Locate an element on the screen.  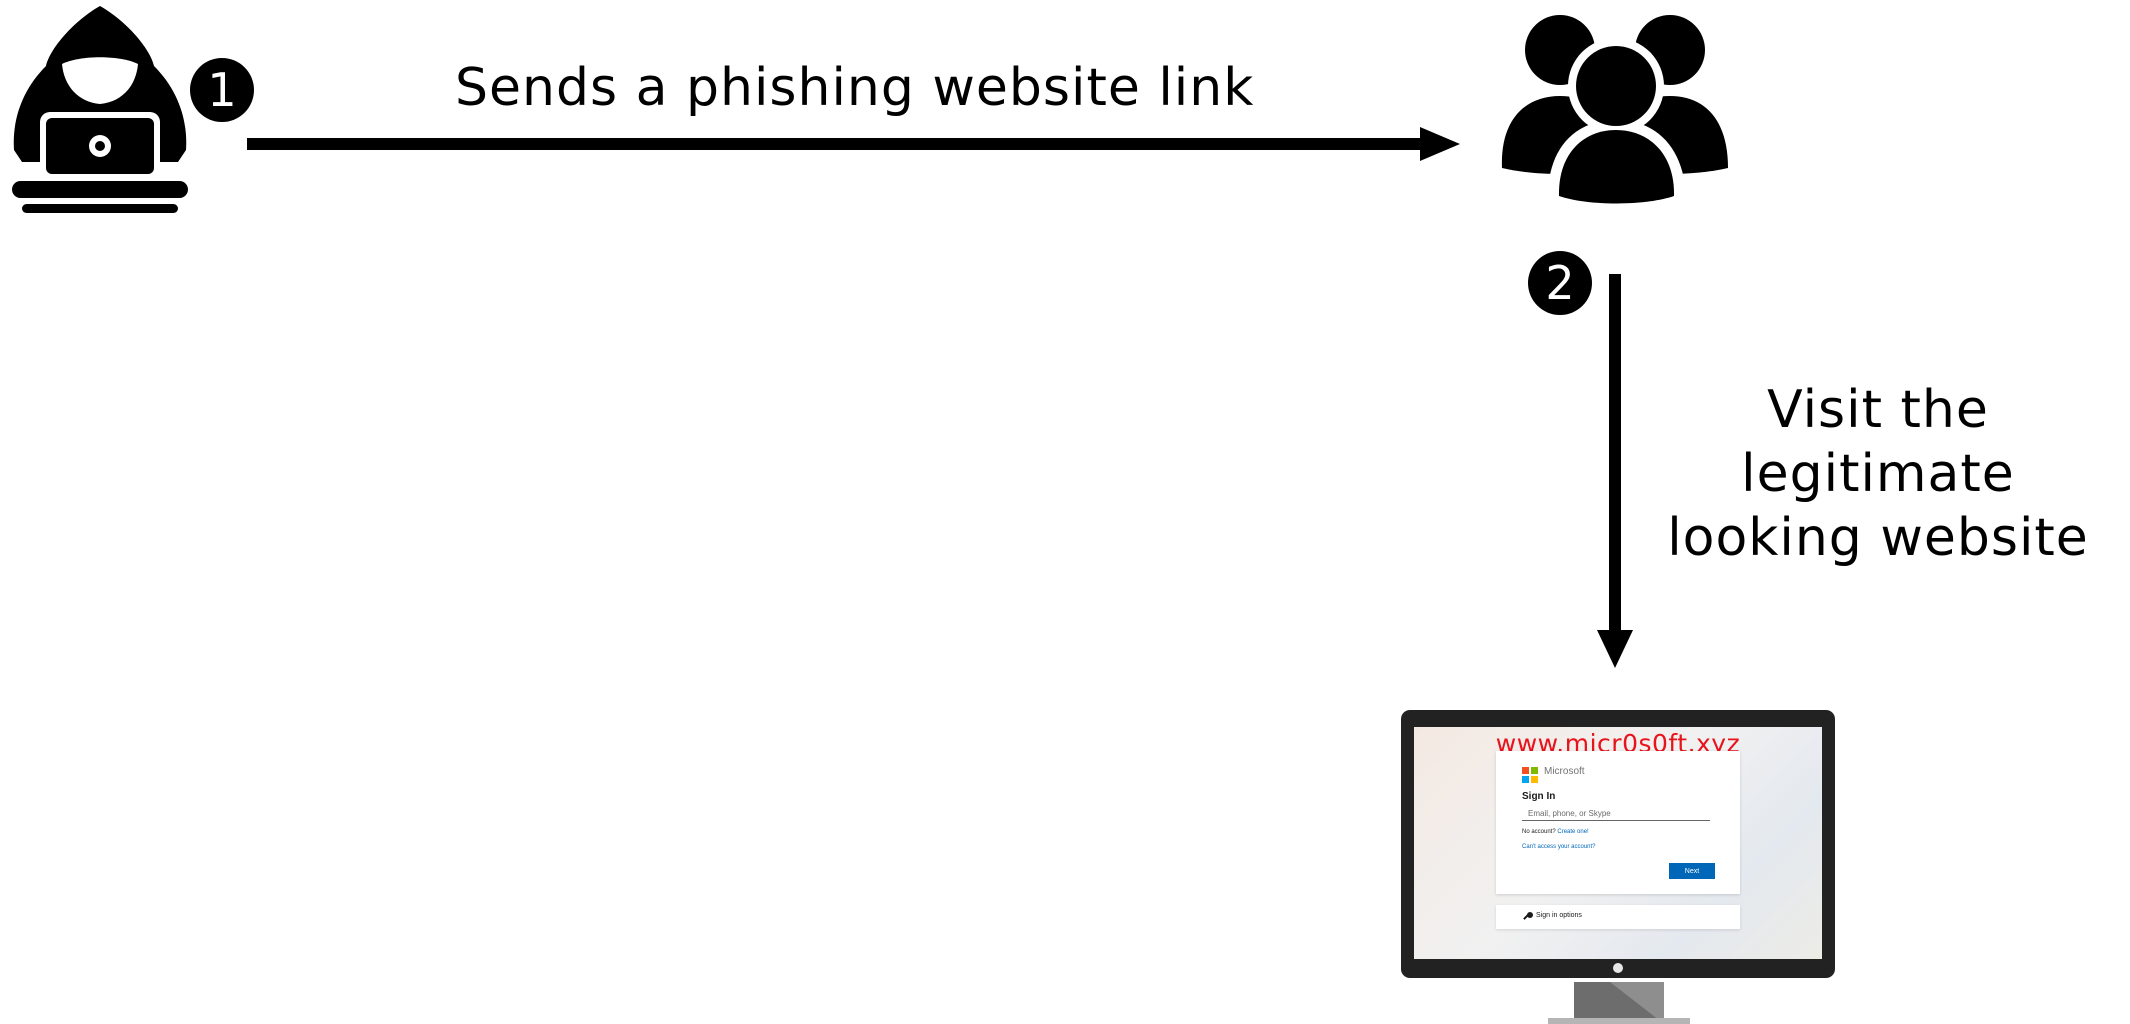
hooded-hacker-with-laptop-icon is located at coordinates (100, 109).